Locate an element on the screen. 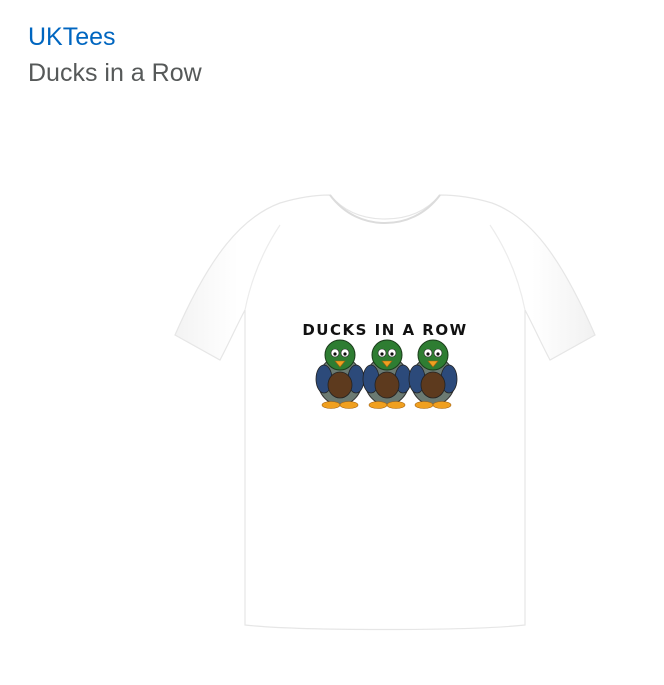  product-title: Ducks in a Row is located at coordinates (115, 73).